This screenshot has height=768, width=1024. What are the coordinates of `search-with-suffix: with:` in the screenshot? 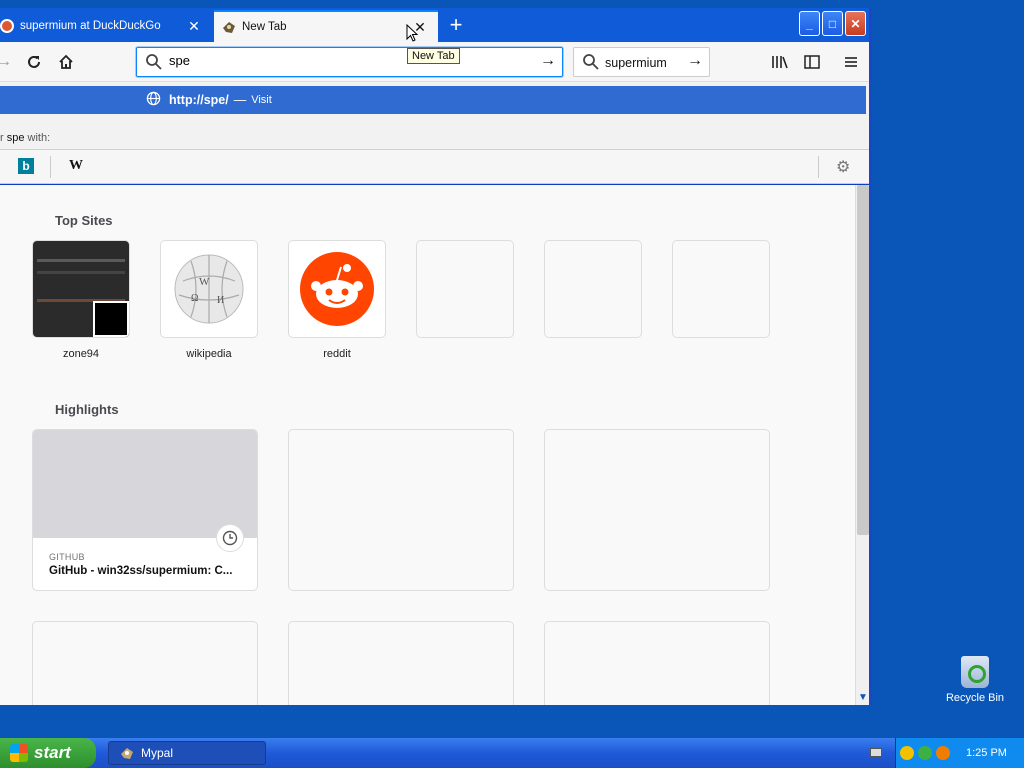 It's located at (39, 138).